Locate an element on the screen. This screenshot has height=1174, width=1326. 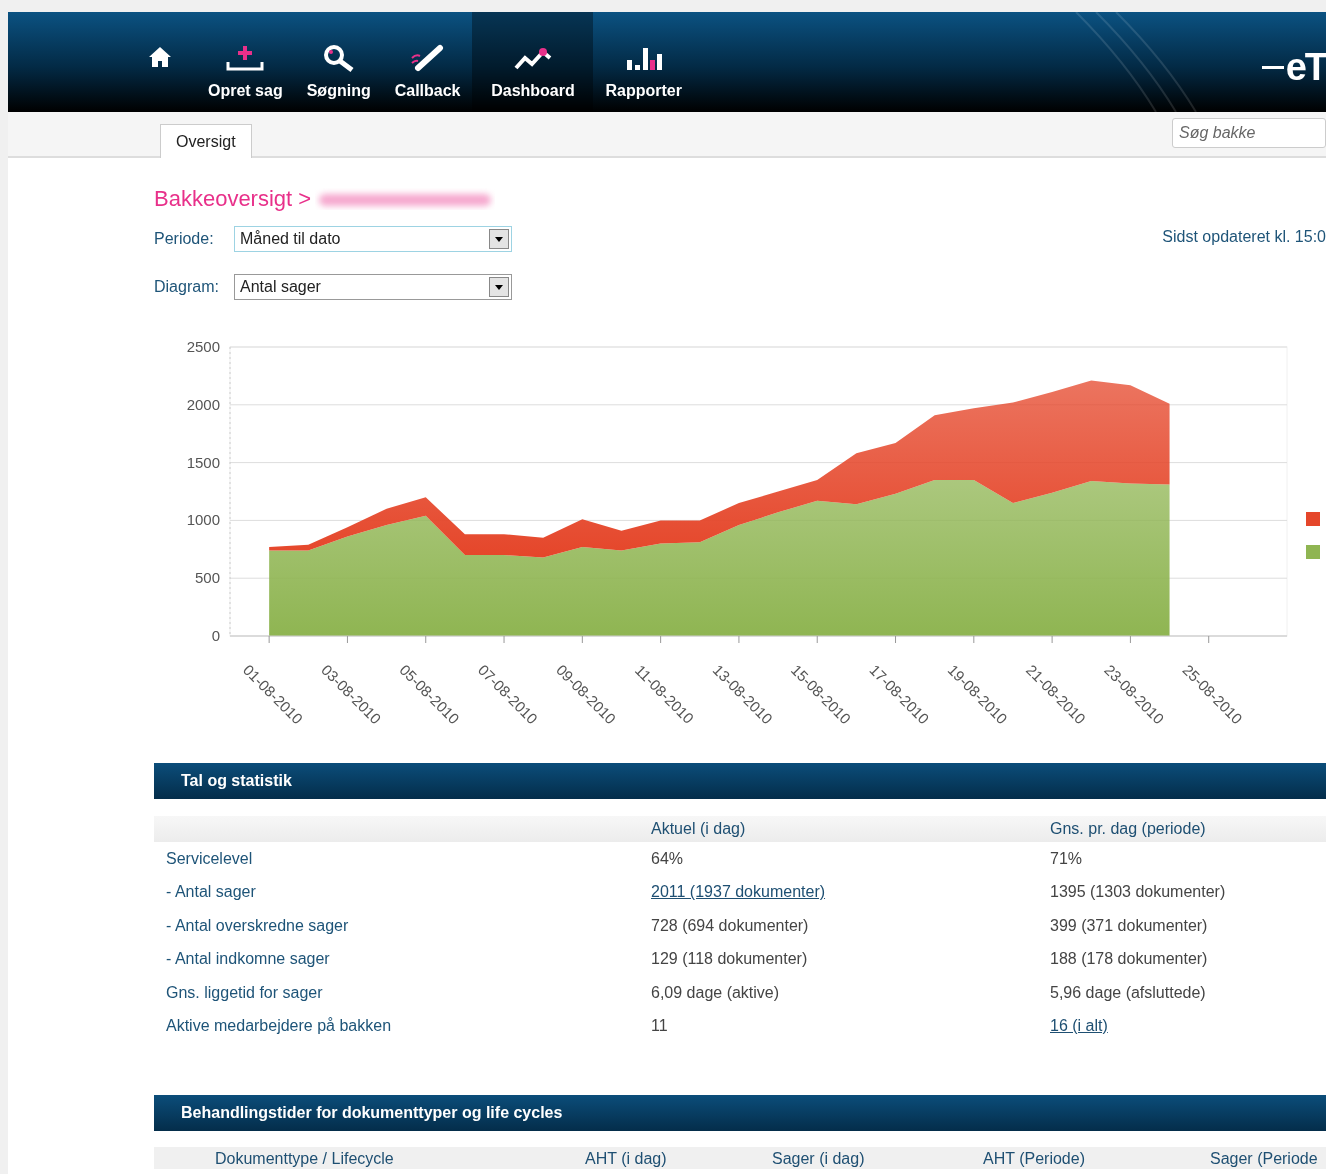
nav-item: Callback is located at coordinates (427, 62).